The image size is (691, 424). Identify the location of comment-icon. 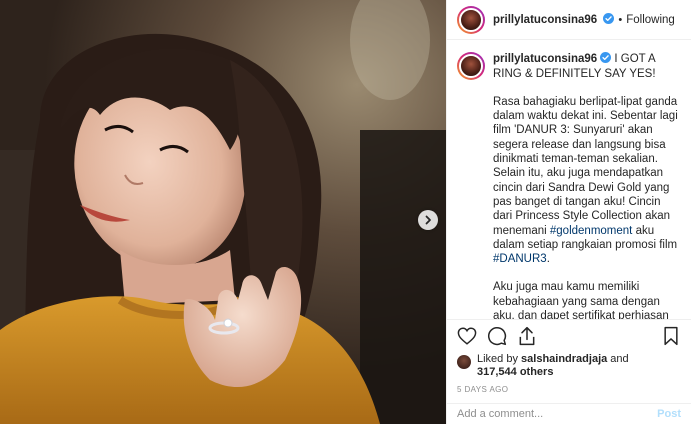
(497, 336).